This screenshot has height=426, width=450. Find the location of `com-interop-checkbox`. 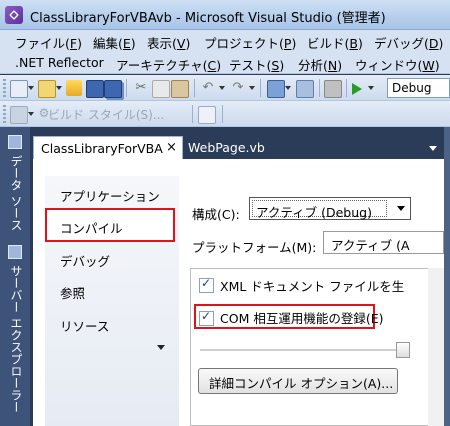

com-interop-checkbox is located at coordinates (206, 317).